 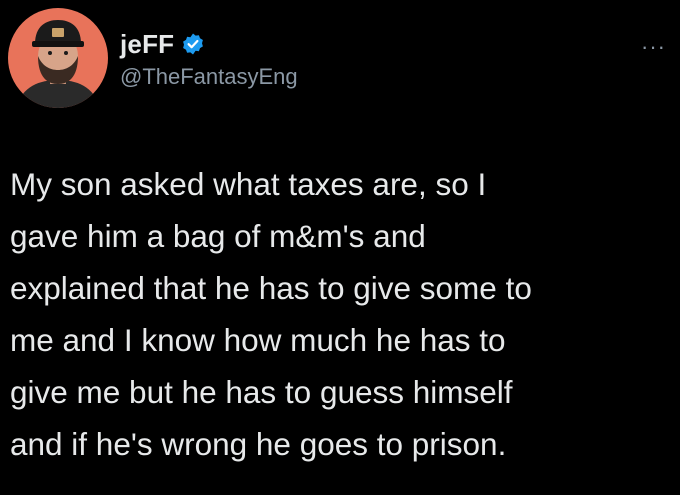 I want to click on verified-badge-icon, so click(x=193, y=44).